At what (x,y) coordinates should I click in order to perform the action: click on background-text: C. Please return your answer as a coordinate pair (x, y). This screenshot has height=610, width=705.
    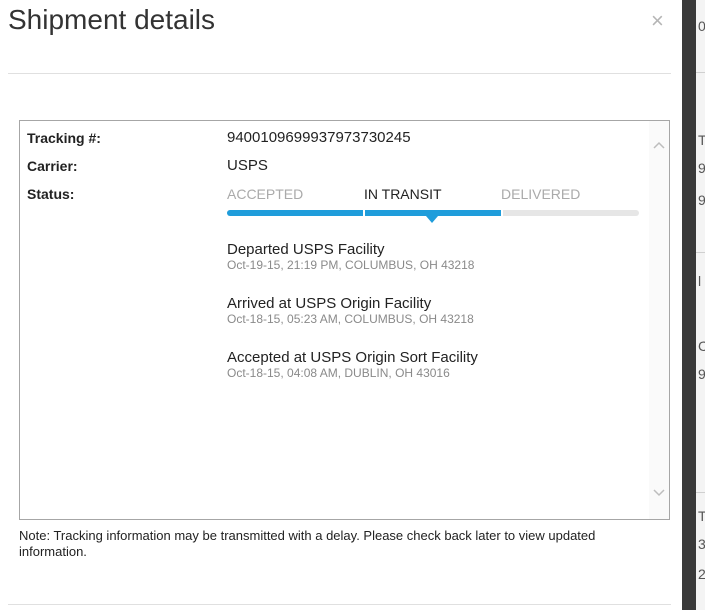
    Looking at the image, I should click on (701, 346).